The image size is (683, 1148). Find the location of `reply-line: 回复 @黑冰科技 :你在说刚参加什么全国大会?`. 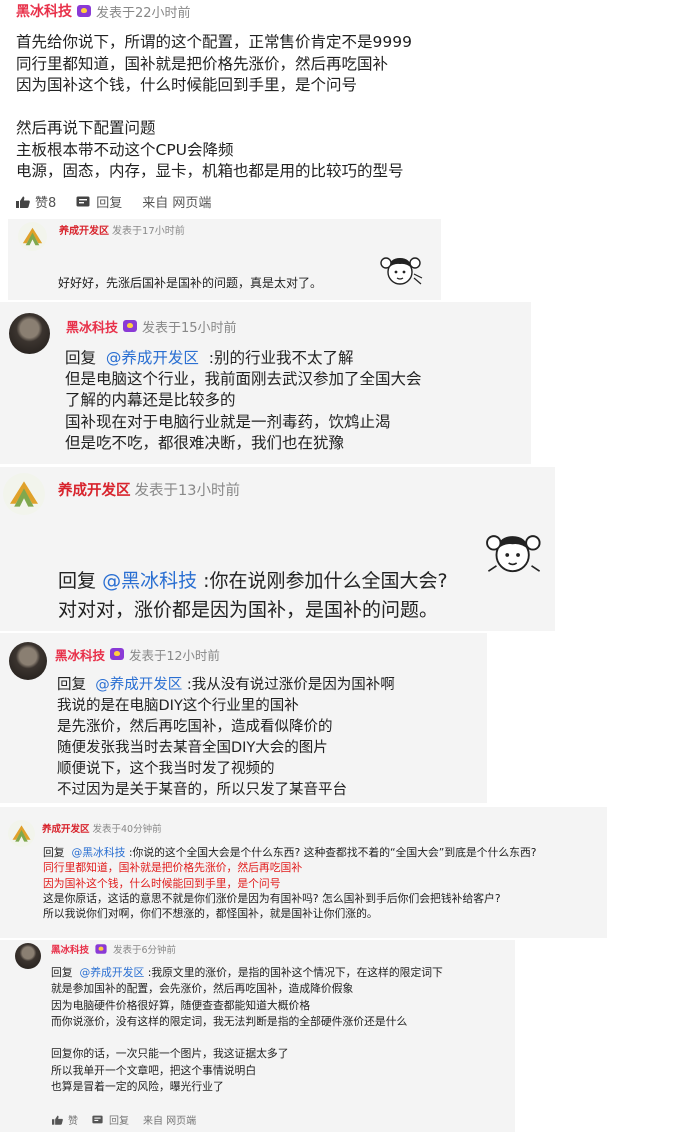

reply-line: 回复 @黑冰科技 :你在说刚参加什么全国大会? is located at coordinates (253, 581).